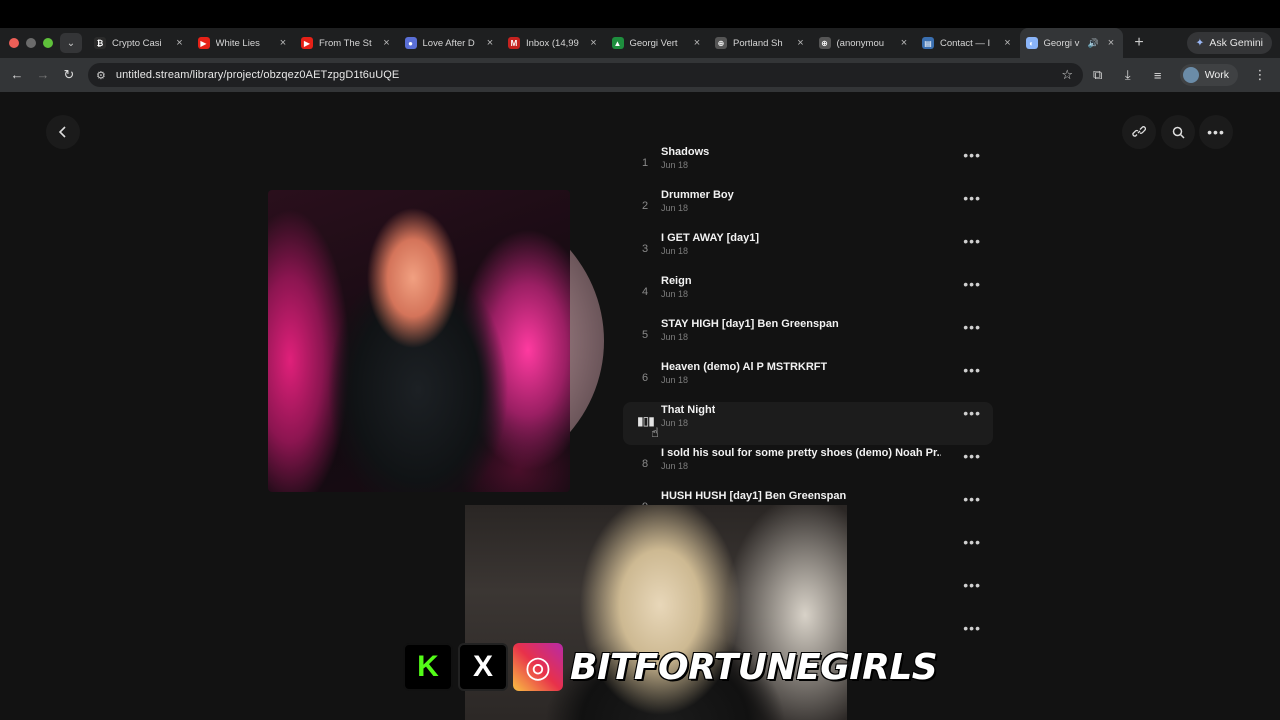  What do you see at coordinates (808, 423) in the screenshot?
I see `track-row: ▮▯▮ That Night Jun 18 •••` at bounding box center [808, 423].